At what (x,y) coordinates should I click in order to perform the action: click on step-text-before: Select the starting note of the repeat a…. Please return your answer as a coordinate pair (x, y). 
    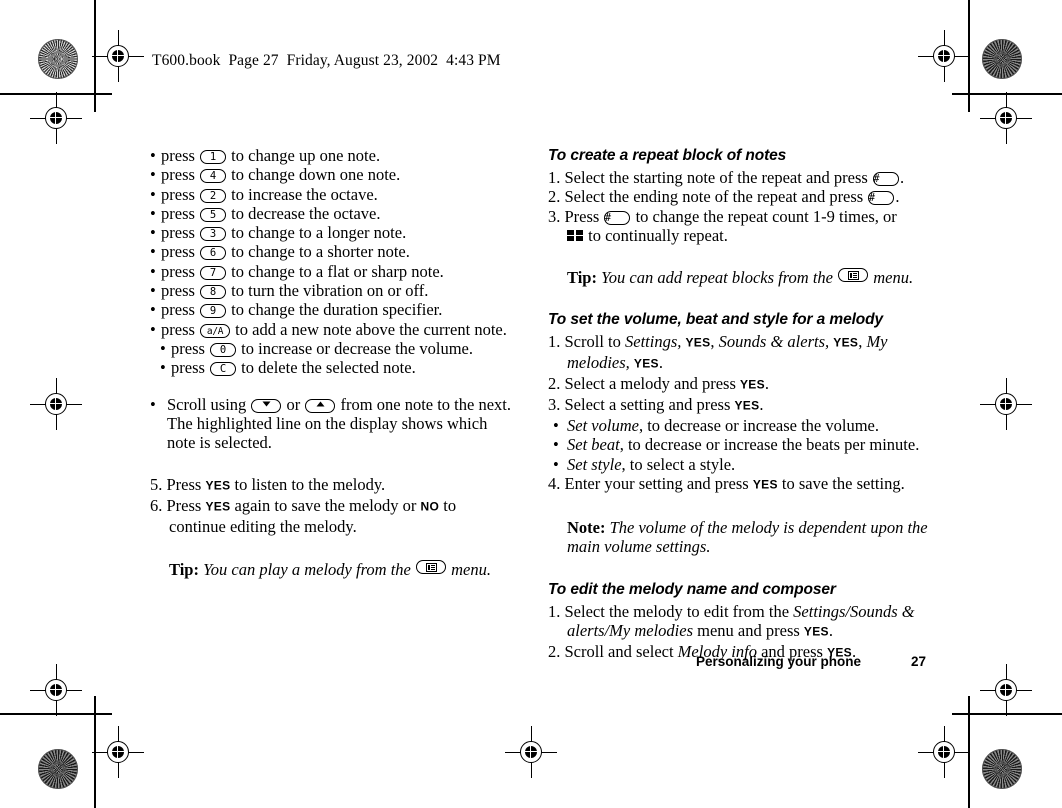
    Looking at the image, I should click on (718, 177).